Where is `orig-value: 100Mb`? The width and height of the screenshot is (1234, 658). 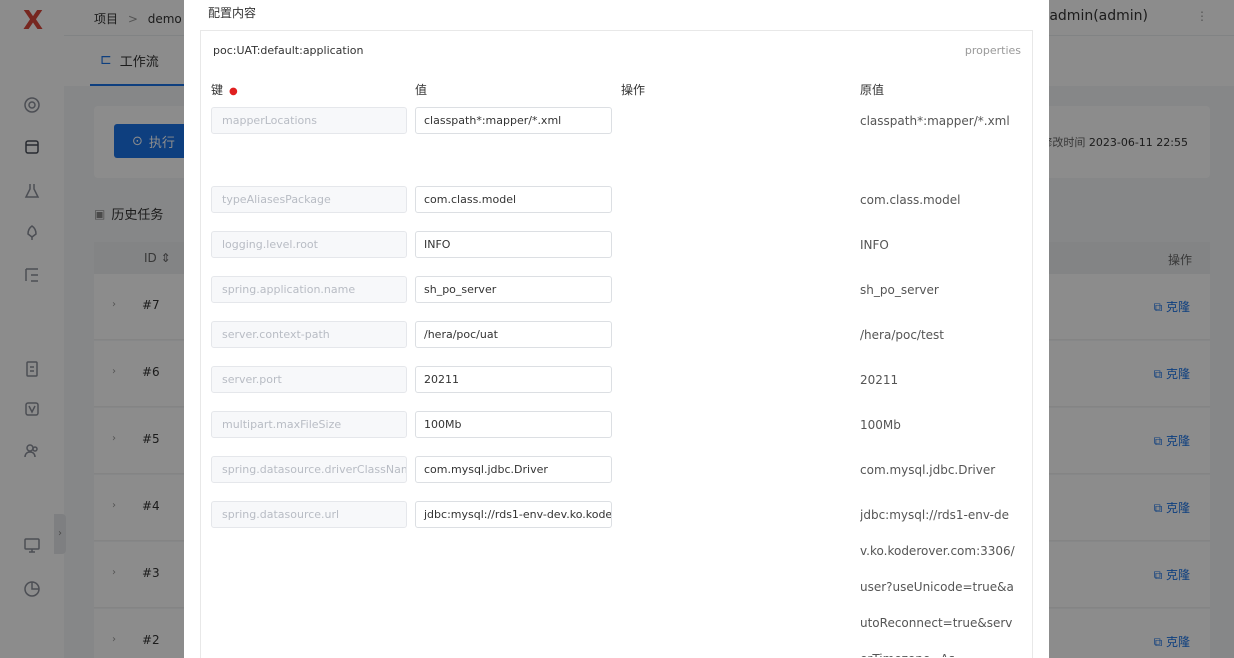 orig-value: 100Mb is located at coordinates (880, 425).